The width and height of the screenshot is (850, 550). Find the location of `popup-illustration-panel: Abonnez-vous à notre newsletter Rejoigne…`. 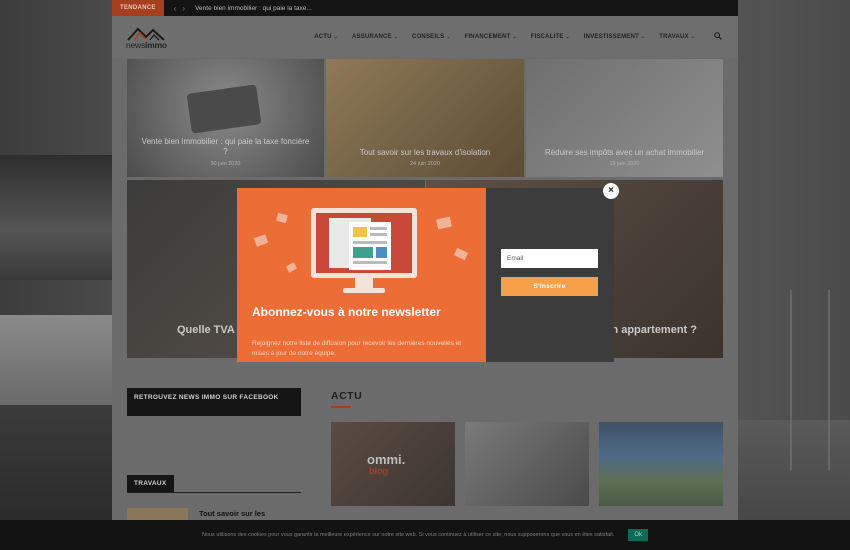

popup-illustration-panel: Abonnez-vous à notre newsletter Rejoigne… is located at coordinates (361, 275).